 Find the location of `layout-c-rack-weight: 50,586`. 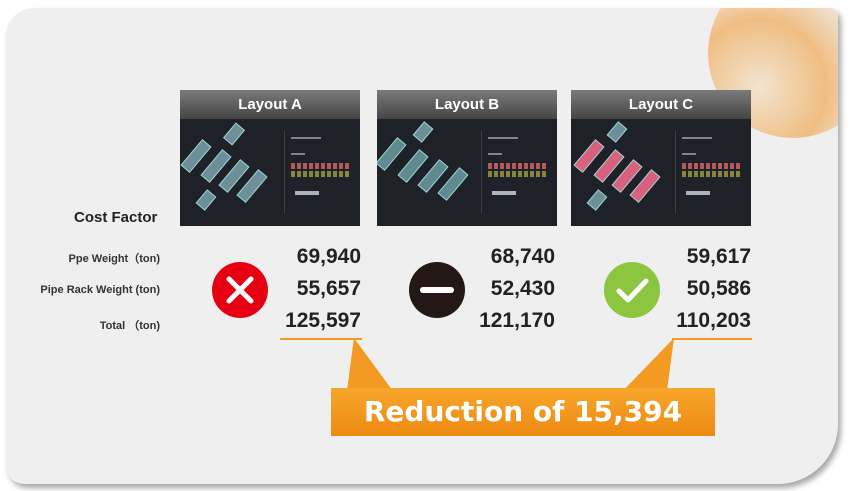

layout-c-rack-weight: 50,586 is located at coordinates (718, 288).